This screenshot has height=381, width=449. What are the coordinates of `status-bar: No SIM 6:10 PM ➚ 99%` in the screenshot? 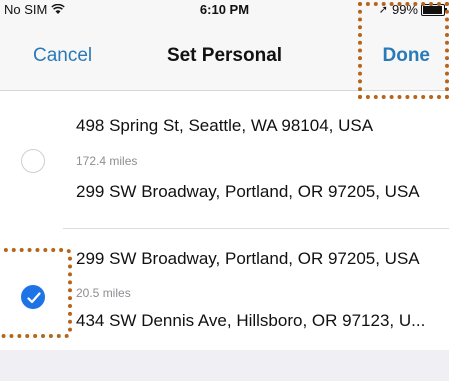 It's located at (224, 11).